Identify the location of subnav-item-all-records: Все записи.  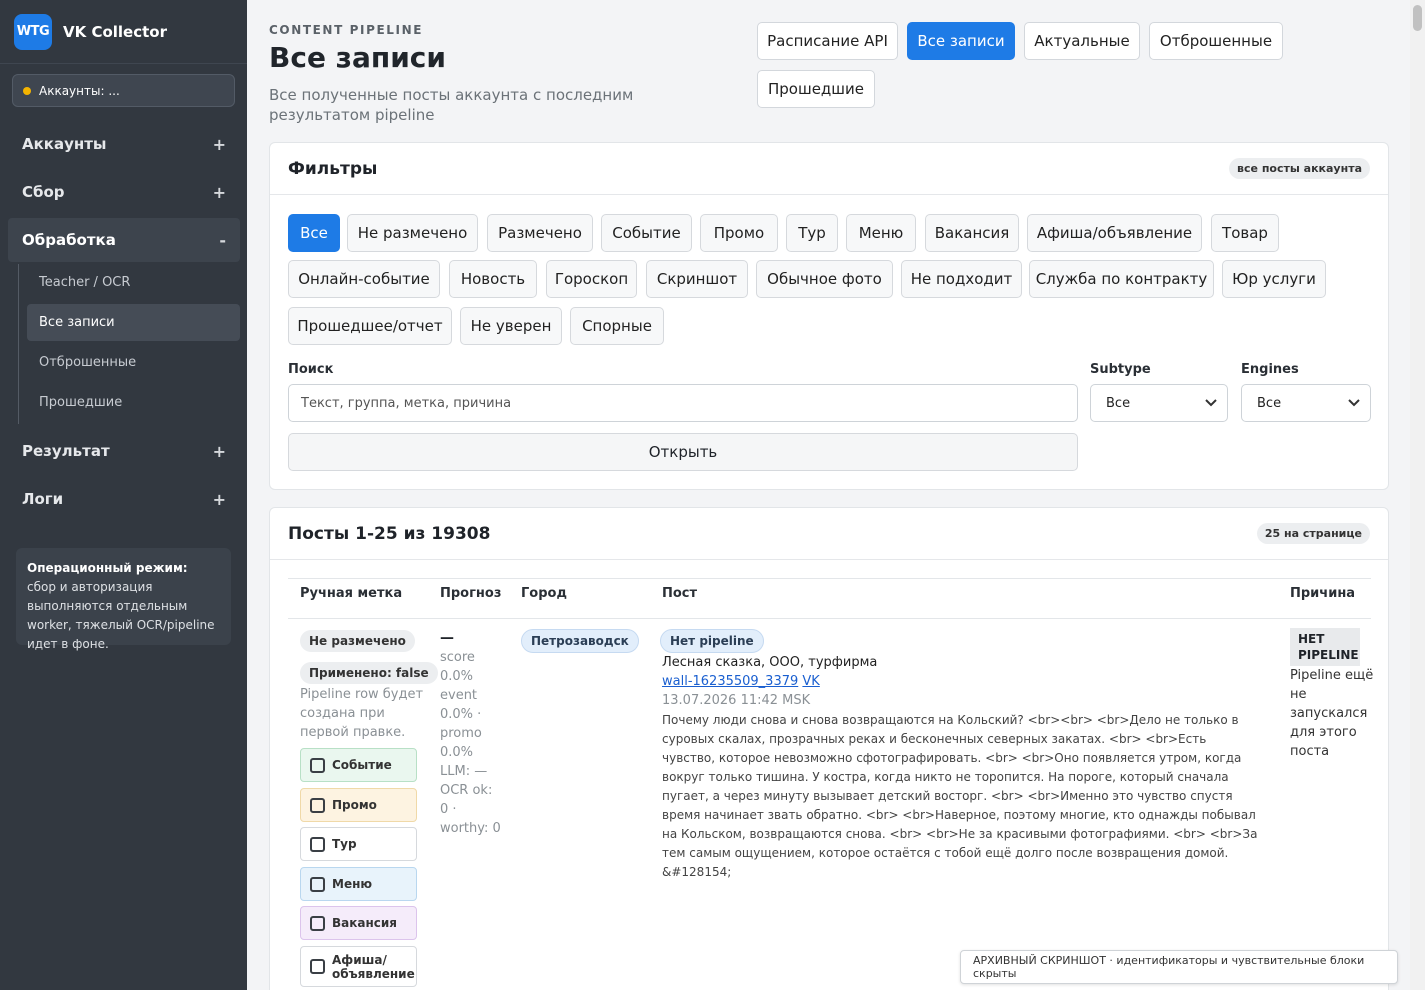
(133, 322).